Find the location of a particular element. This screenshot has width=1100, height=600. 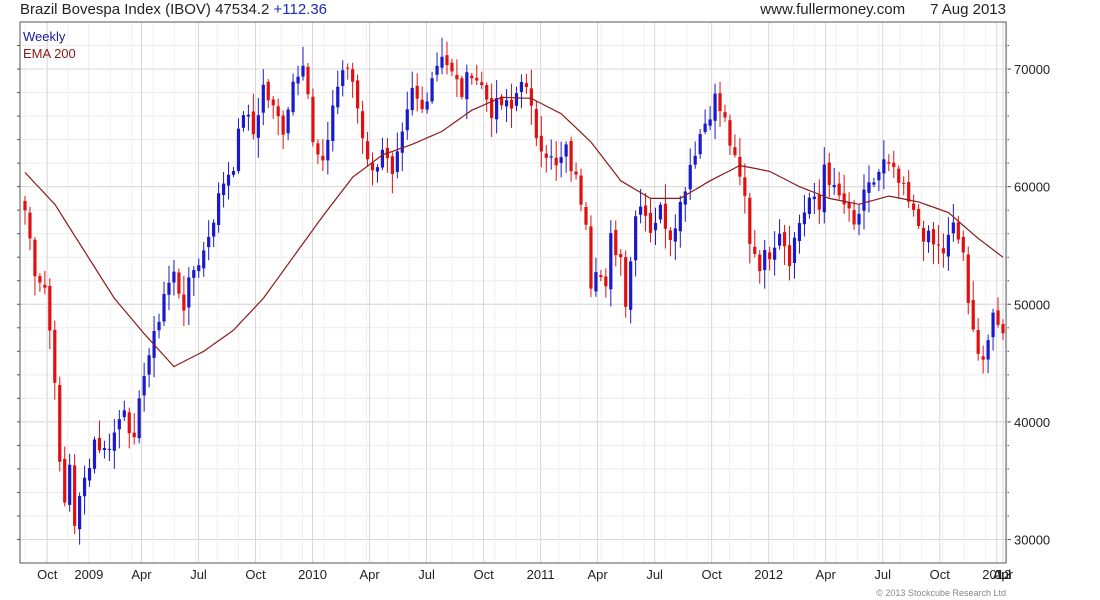

x-tick-label: 2011 is located at coordinates (541, 574).